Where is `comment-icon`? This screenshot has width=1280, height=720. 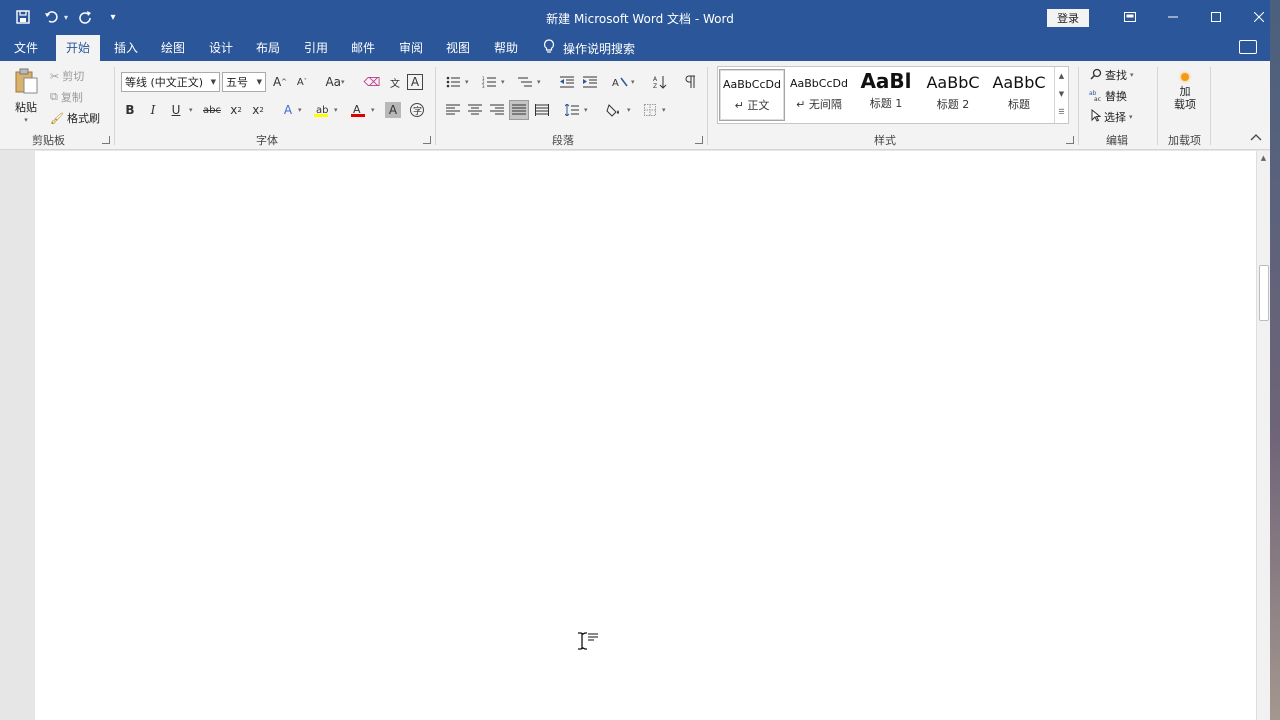
comment-icon is located at coordinates (1248, 47).